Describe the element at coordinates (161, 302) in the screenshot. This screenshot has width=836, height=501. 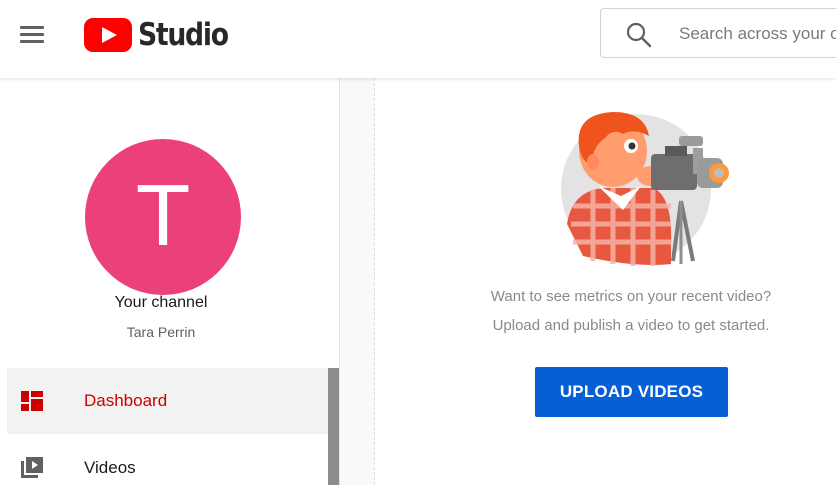
I see `channel-title: Your channel` at that location.